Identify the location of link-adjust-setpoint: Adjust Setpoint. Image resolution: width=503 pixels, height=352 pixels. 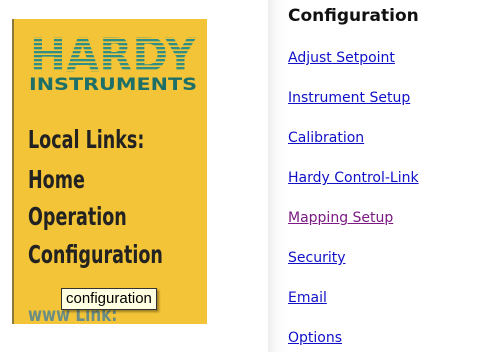
(341, 58).